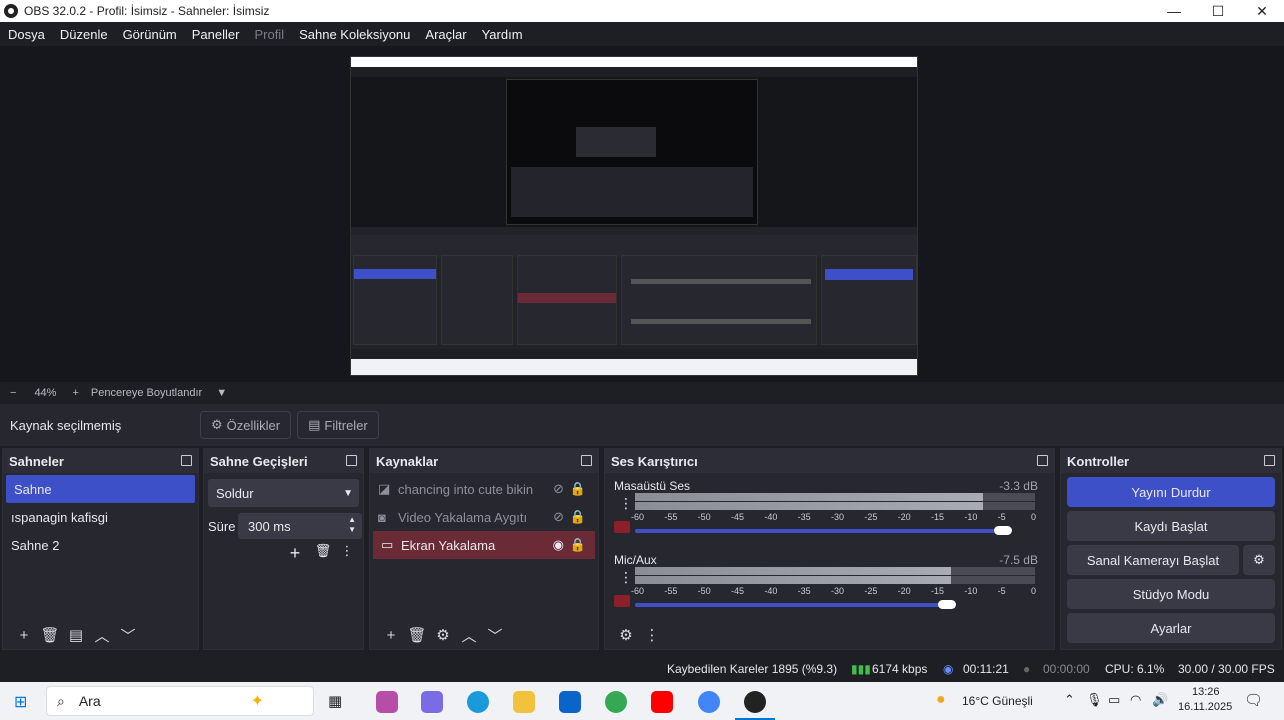 The height and width of the screenshot is (720, 1284). What do you see at coordinates (971, 517) in the screenshot?
I see `meter-scale-label: -10` at bounding box center [971, 517].